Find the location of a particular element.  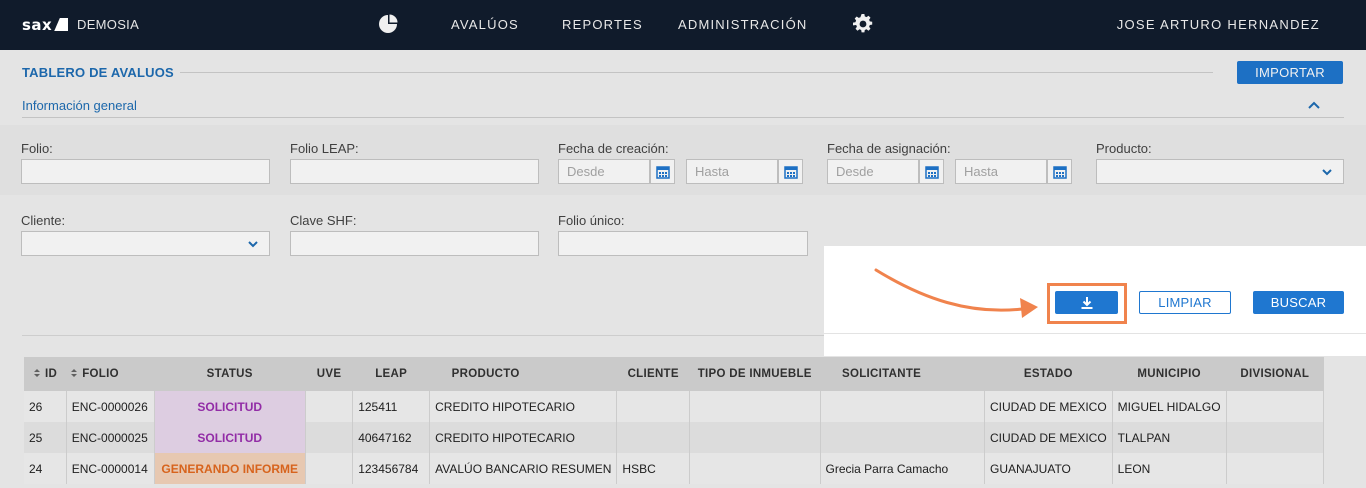

cell-producto: AVALÚO BANCARIO RESUMEN is located at coordinates (523, 468).